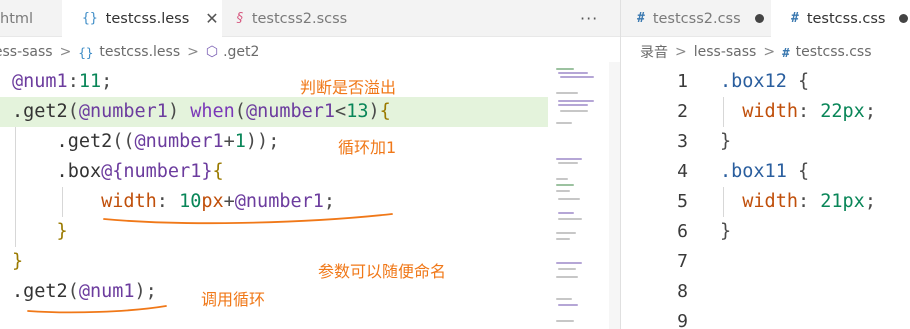 Image resolution: width=910 pixels, height=329 pixels. I want to click on code-line: width: 21px;, so click(798, 202).